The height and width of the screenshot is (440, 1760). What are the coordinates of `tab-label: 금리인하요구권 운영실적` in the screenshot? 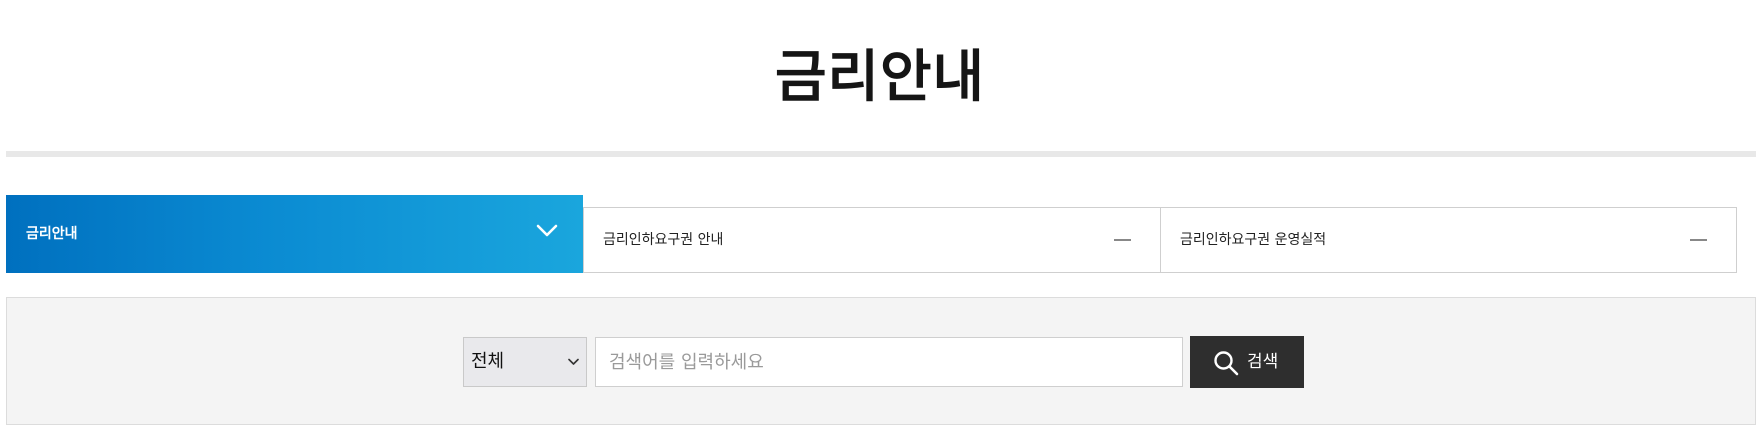 It's located at (1253, 240).